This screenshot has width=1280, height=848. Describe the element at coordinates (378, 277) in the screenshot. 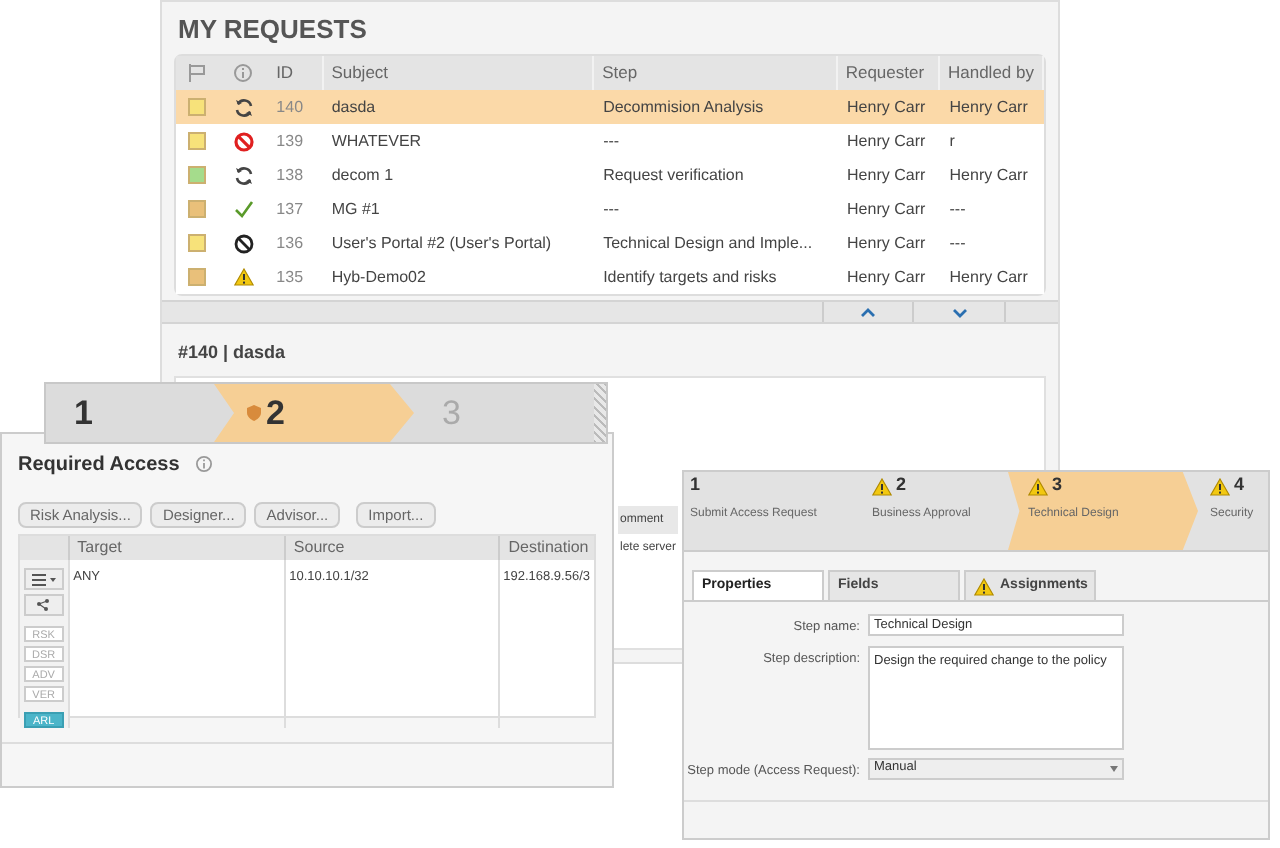

I see `table-cell-text: Hyb-Demo02` at that location.